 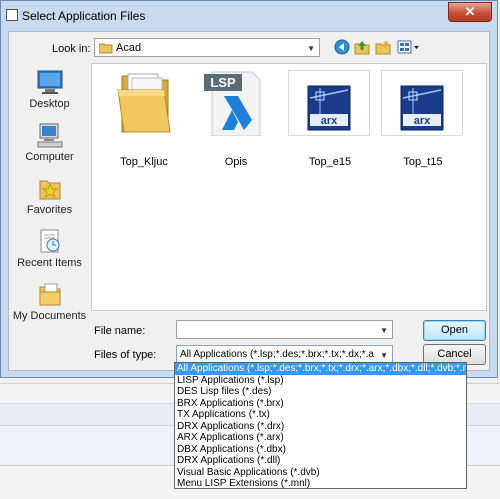 What do you see at coordinates (49, 201) in the screenshot?
I see `place-favorites: Favorites` at bounding box center [49, 201].